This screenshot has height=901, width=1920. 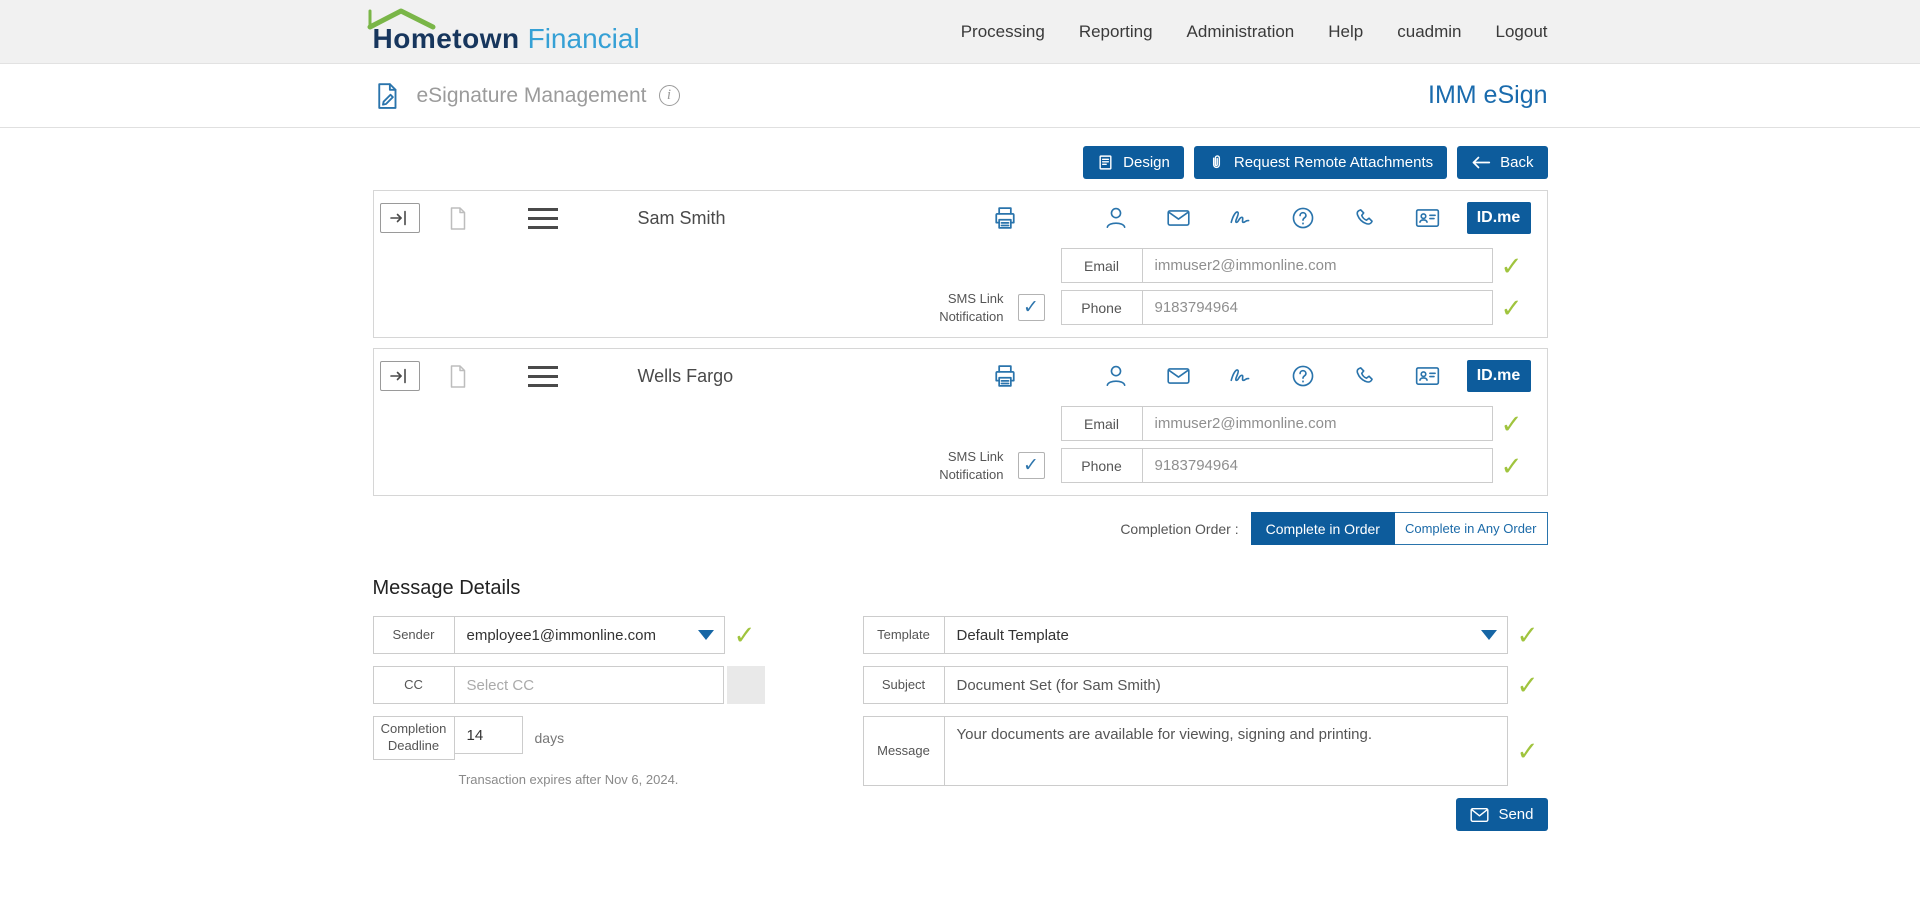 I want to click on paperclip-icon, so click(x=1216, y=162).